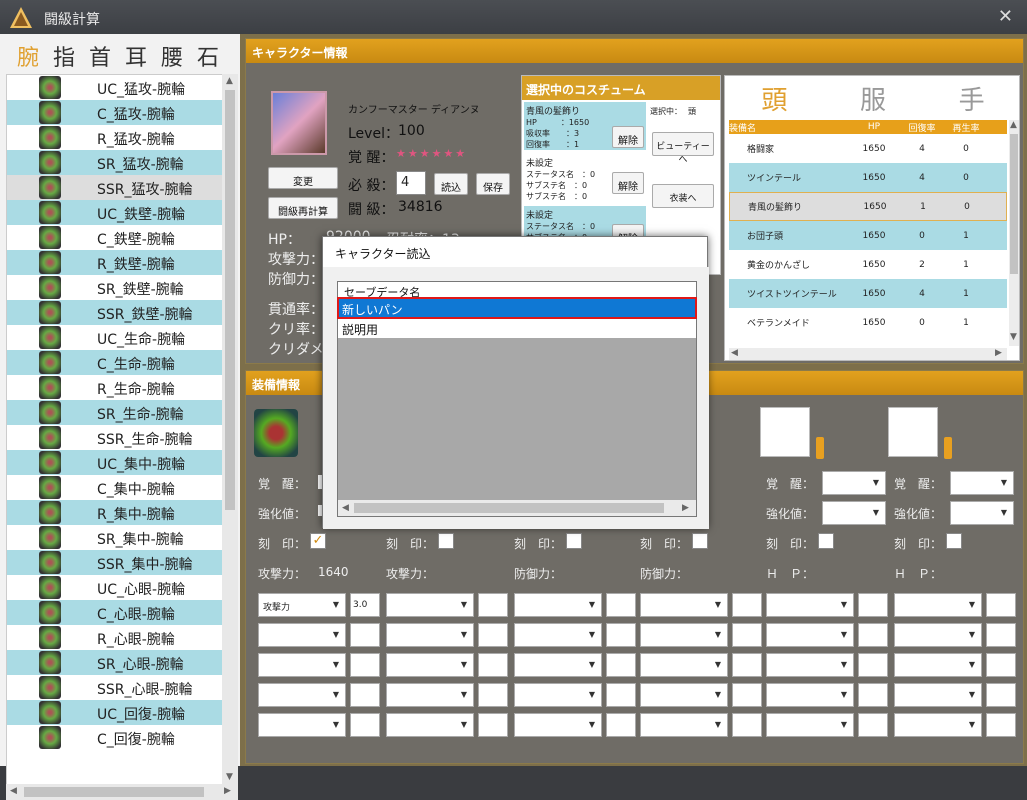  I want to click on list-item: UC_猛攻-腕輪, so click(122, 87).